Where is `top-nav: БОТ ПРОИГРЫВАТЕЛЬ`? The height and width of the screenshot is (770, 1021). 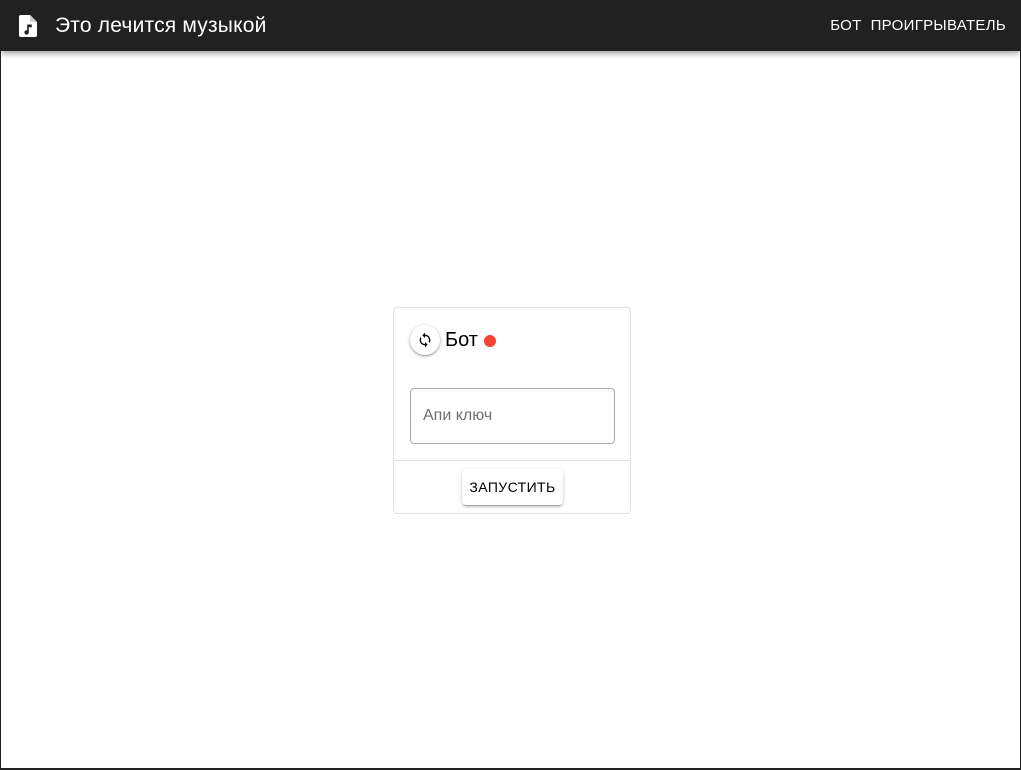 top-nav: БОТ ПРОИГРЫВАТЕЛЬ is located at coordinates (918, 25).